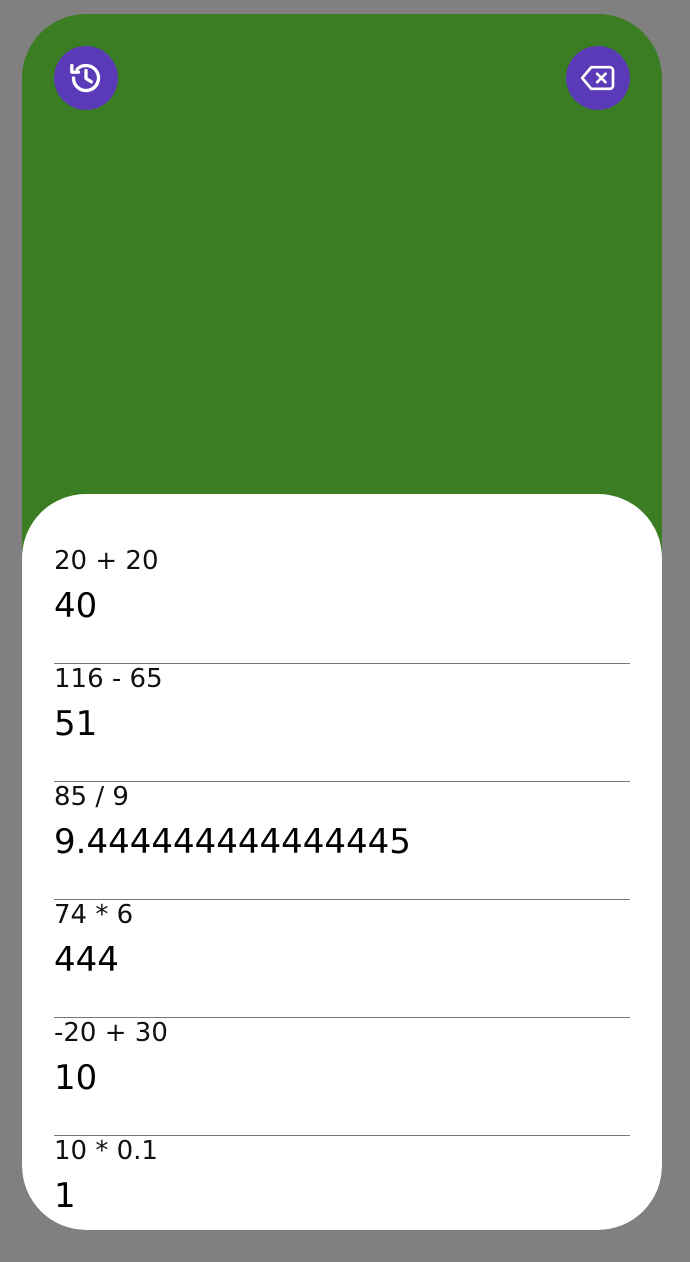 This screenshot has width=690, height=1262. What do you see at coordinates (342, 959) in the screenshot?
I see `history-entry: 74 * 6 444` at bounding box center [342, 959].